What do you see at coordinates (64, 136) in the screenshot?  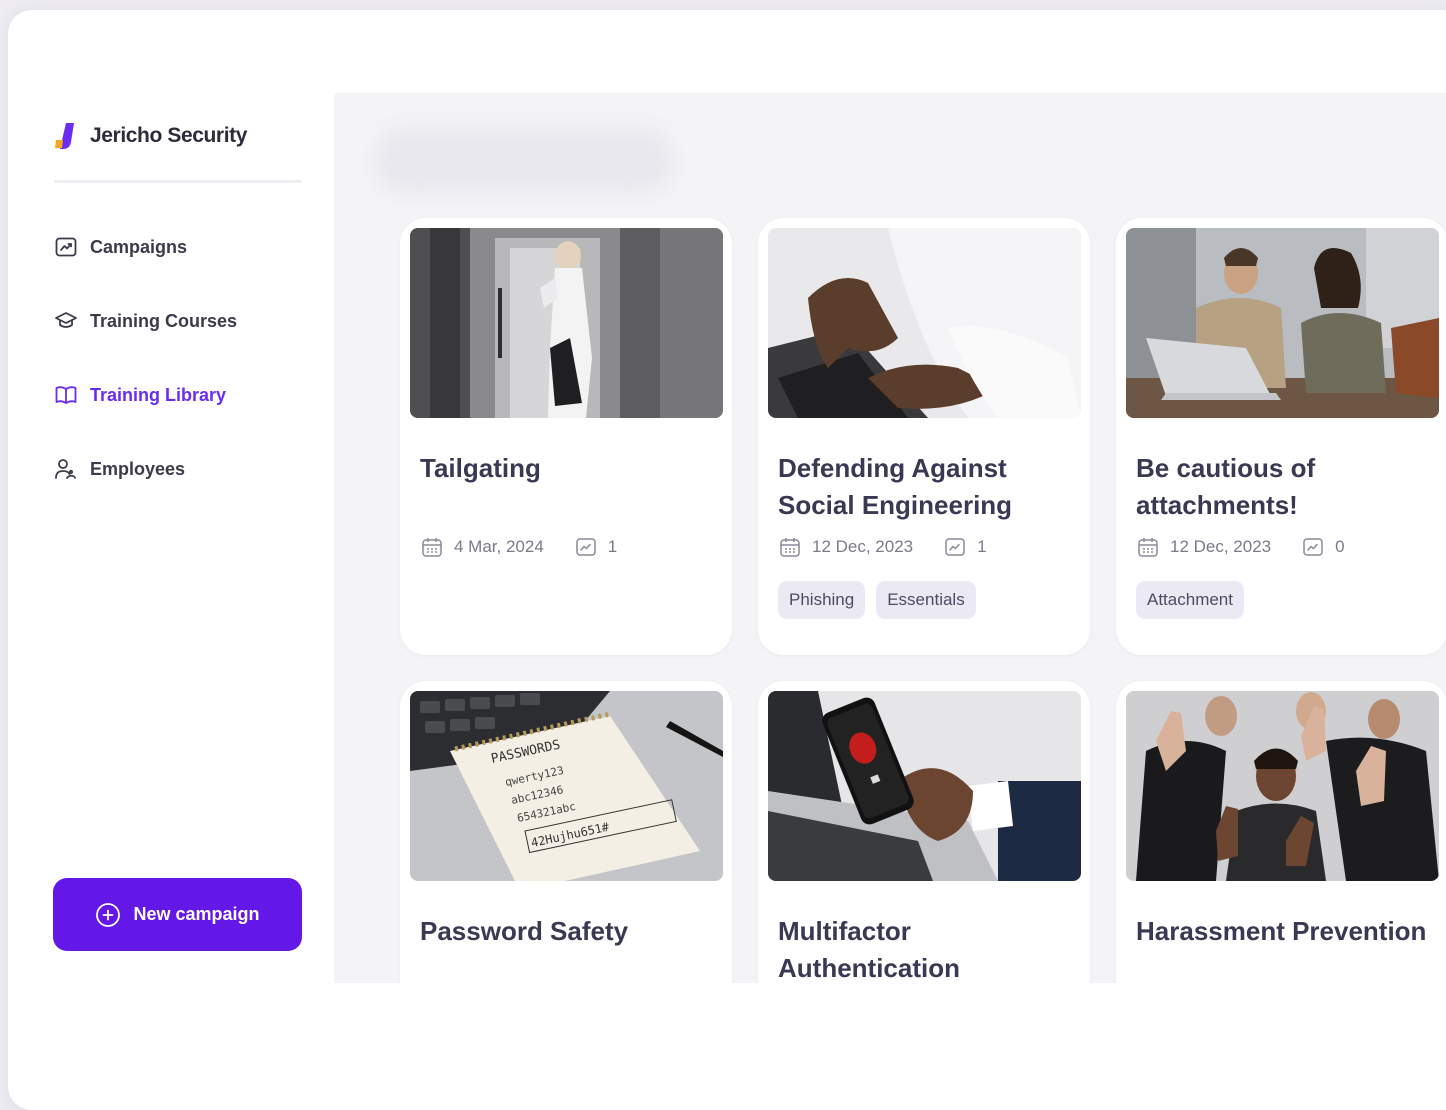 I see `jericho-logo-icon` at bounding box center [64, 136].